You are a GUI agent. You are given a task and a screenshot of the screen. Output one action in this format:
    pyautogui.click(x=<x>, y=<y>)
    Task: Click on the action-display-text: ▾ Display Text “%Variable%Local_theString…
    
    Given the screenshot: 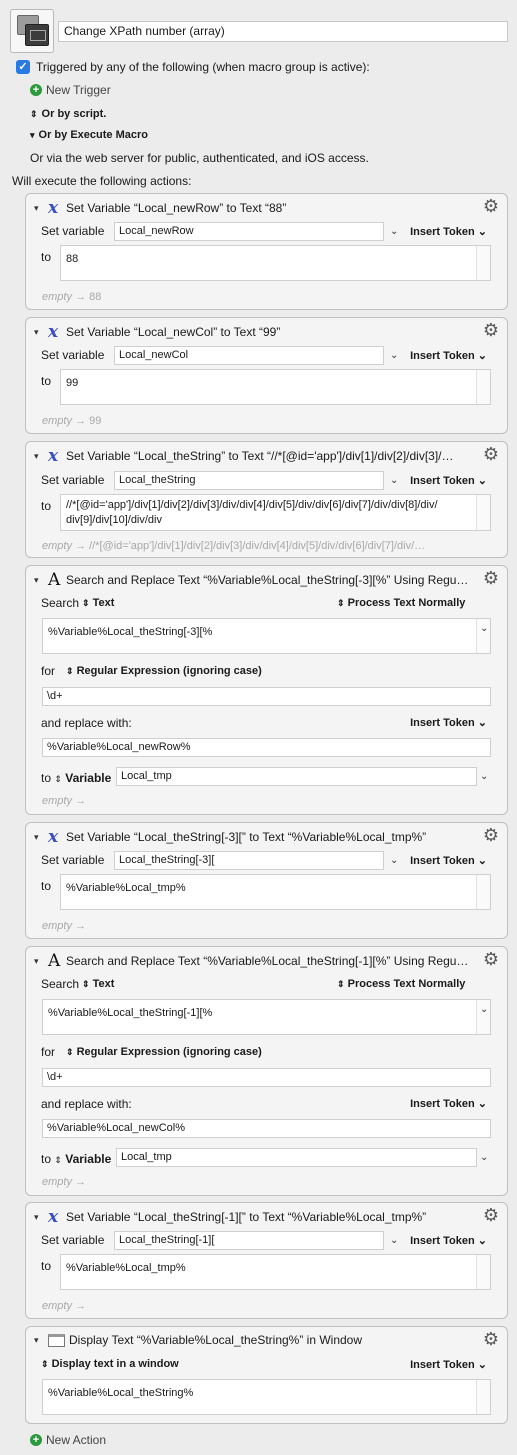 What is the action you would take?
    pyautogui.click(x=266, y=1375)
    